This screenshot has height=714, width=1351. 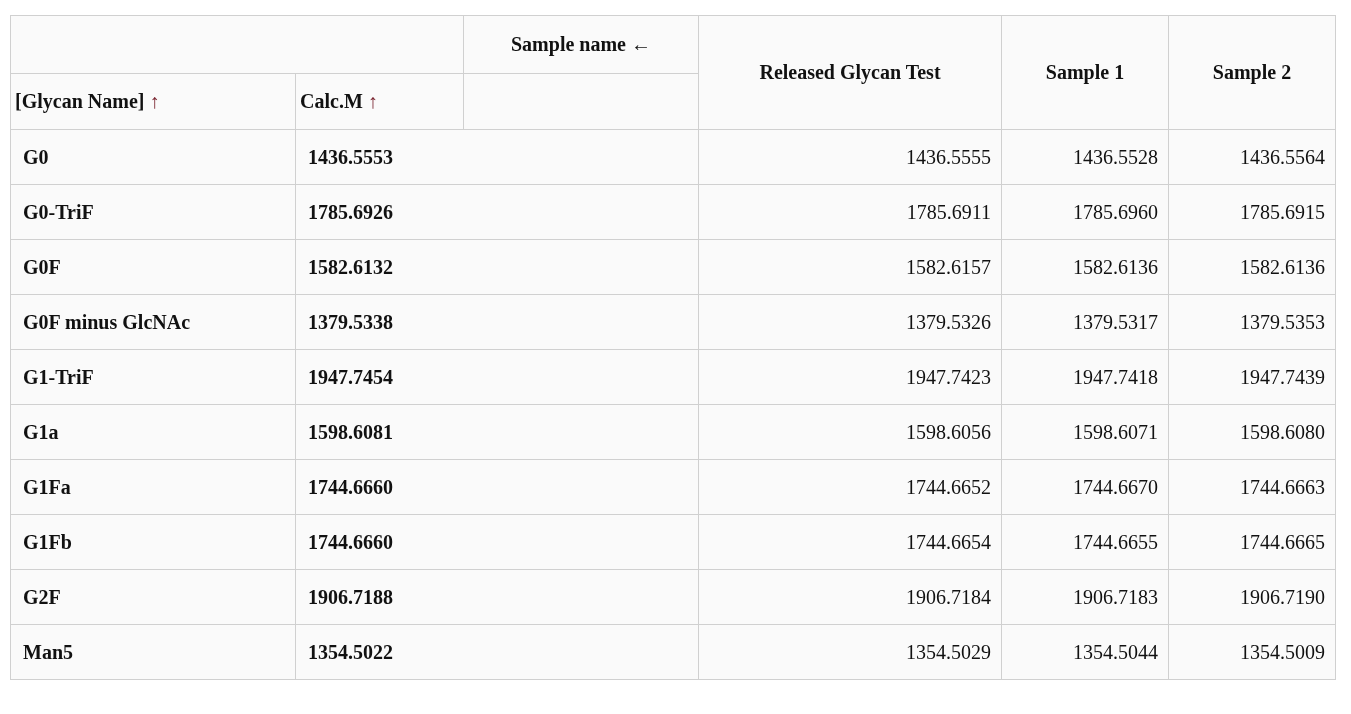 What do you see at coordinates (497, 652) in the screenshot?
I see `calc-mass-cell: 1354.5022` at bounding box center [497, 652].